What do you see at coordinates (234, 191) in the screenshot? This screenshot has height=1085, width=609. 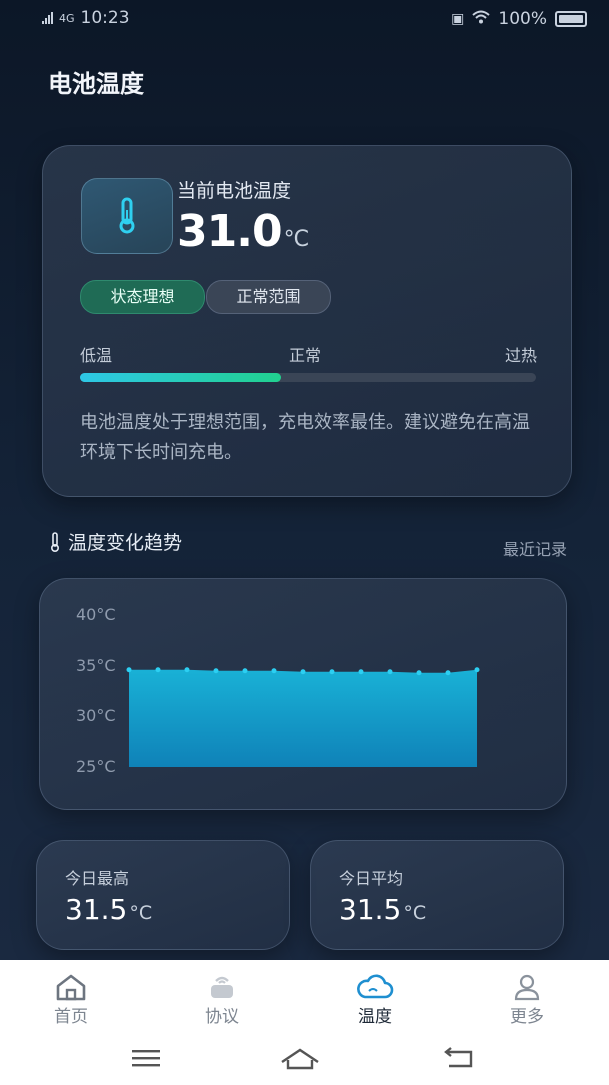 I see `current-temp-label: 当前电池温度` at bounding box center [234, 191].